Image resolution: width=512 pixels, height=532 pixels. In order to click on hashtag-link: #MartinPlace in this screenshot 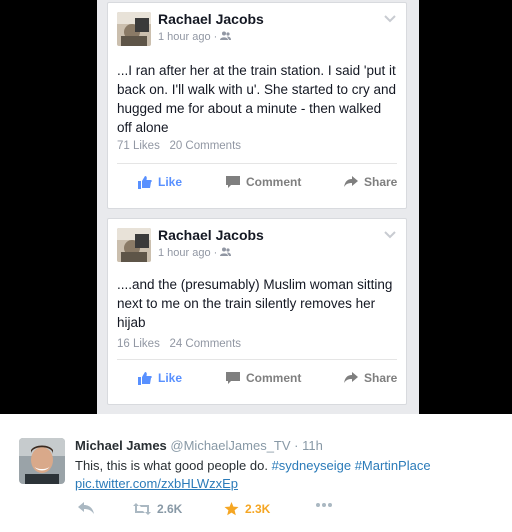, I will do `click(393, 465)`.